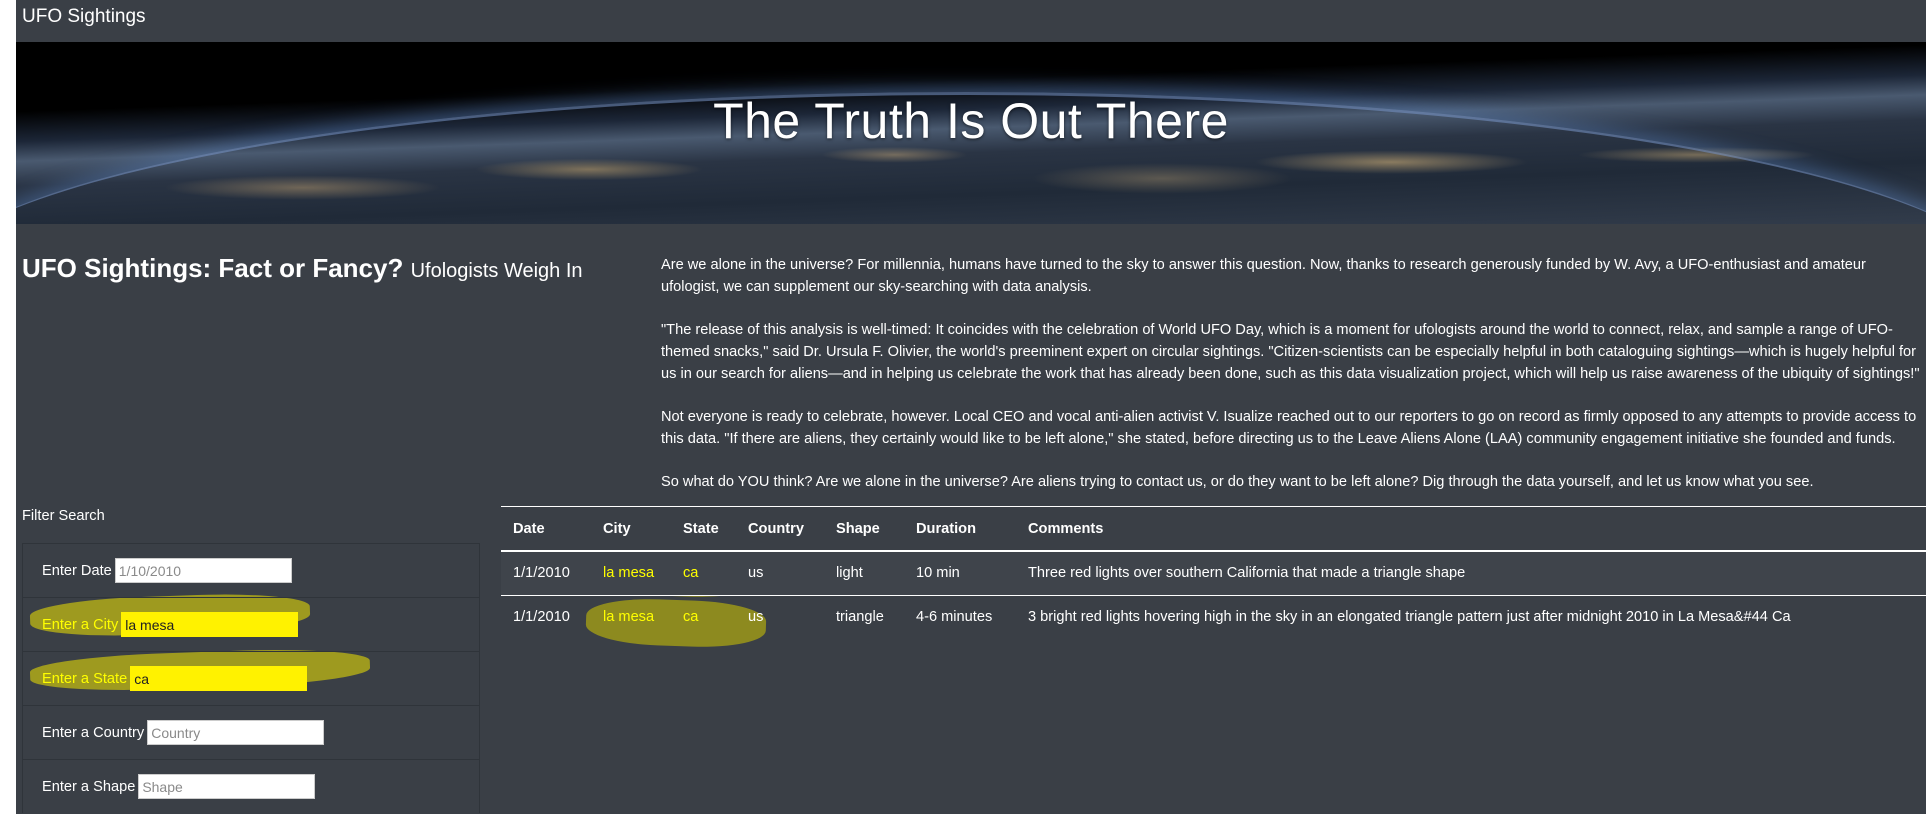 This screenshot has width=1926, height=814. I want to click on filter-search-title: Filter Search, so click(63, 516).